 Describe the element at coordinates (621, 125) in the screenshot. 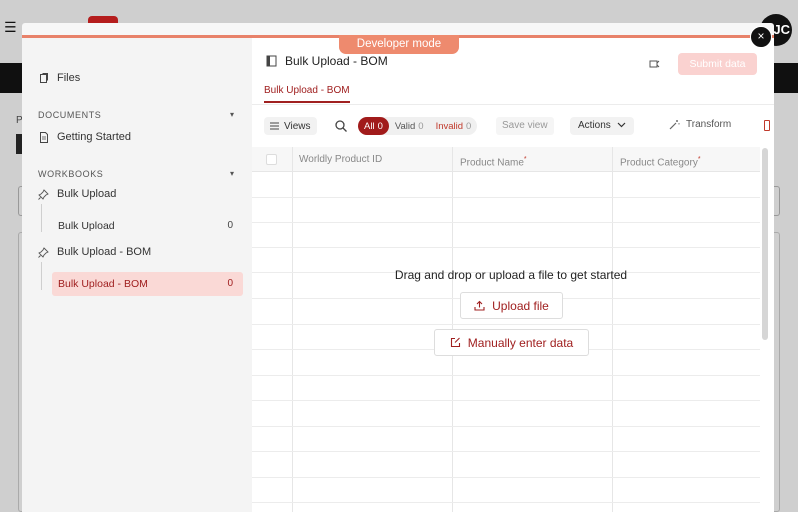

I see `chevron-down-icon` at that location.